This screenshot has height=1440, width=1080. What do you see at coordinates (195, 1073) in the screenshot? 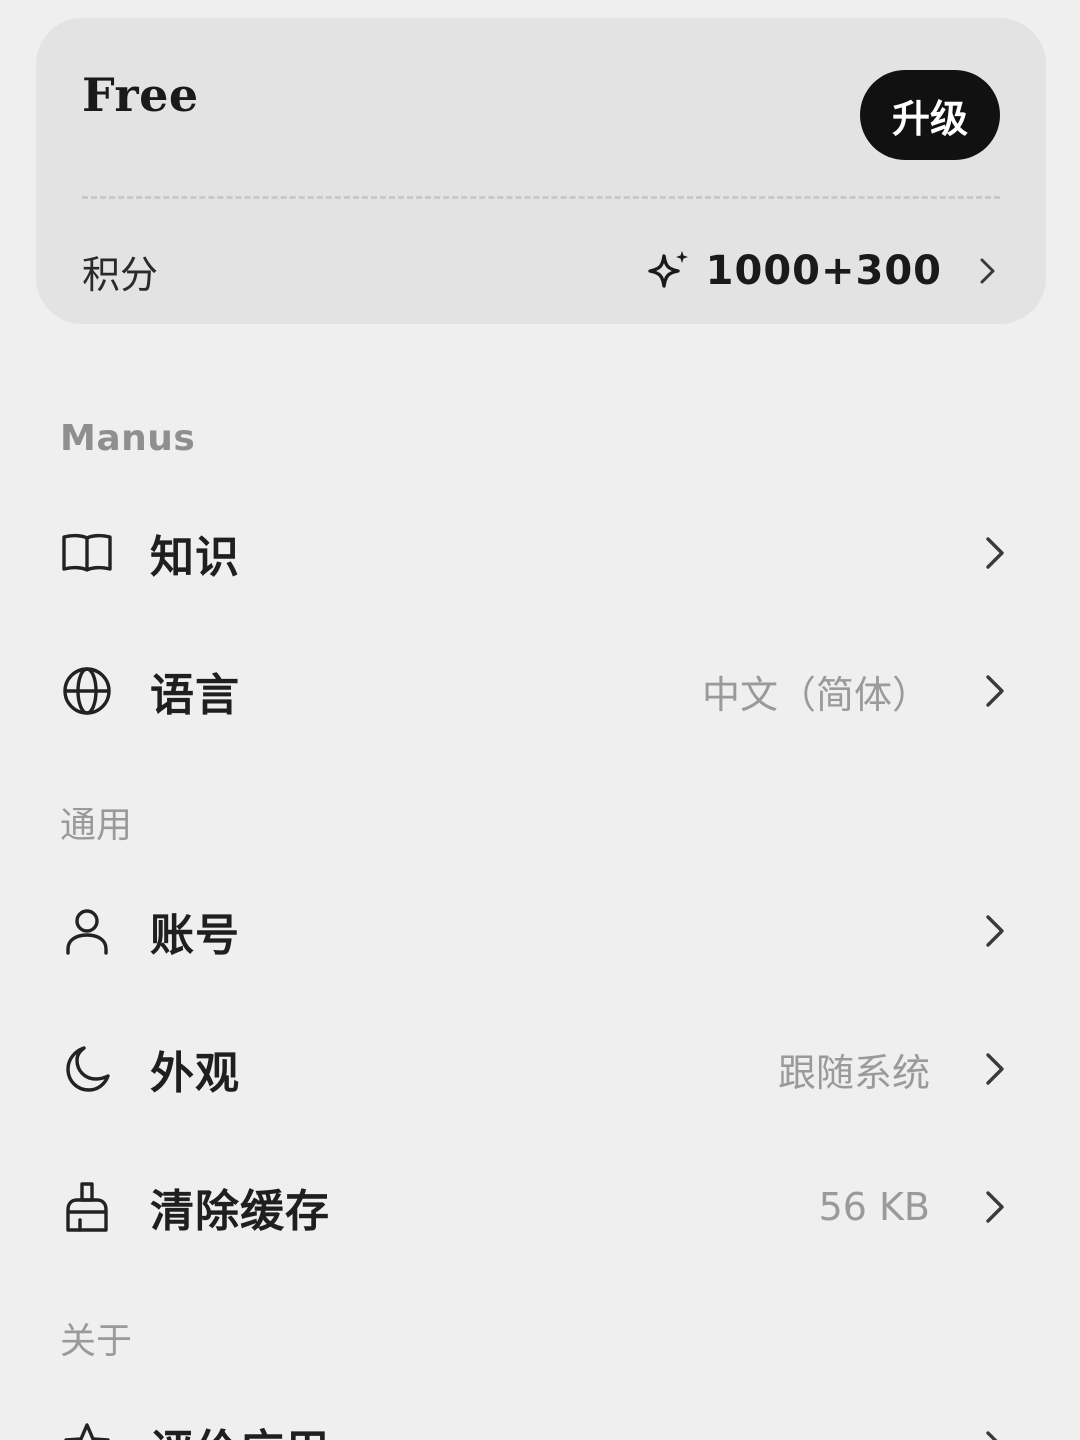
I see `settings-item-label: 外观` at bounding box center [195, 1073].